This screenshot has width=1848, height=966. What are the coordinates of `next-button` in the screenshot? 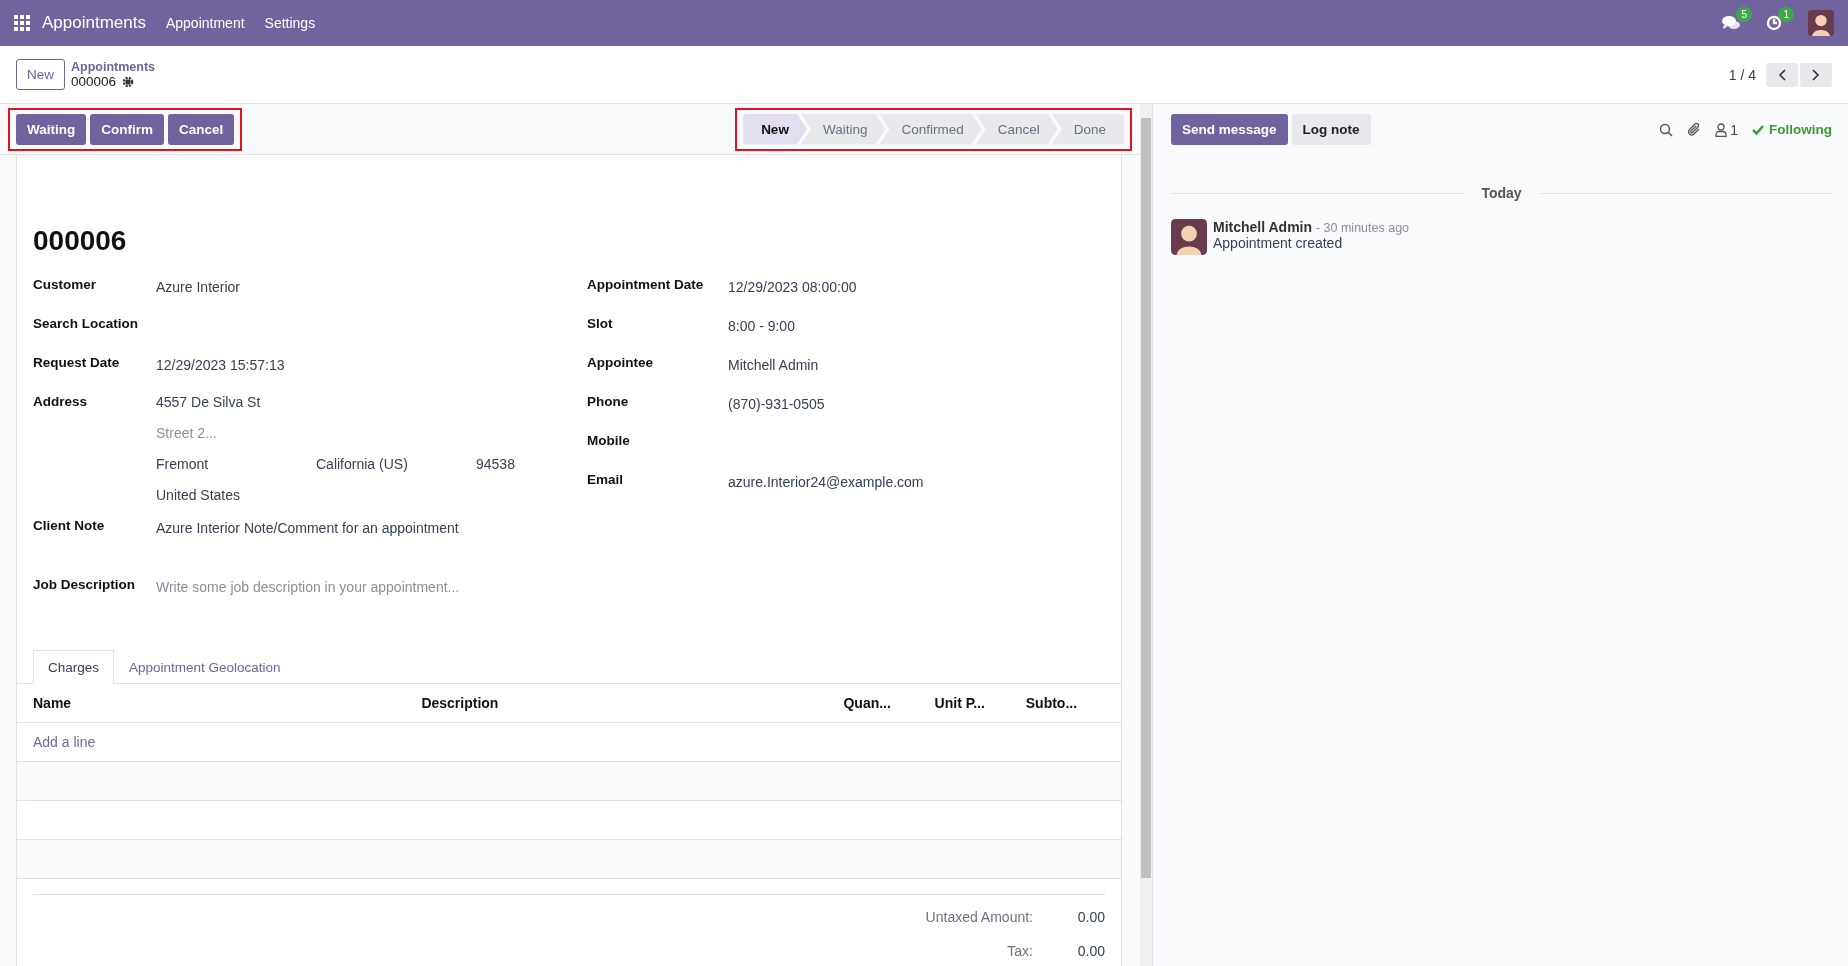 It's located at (1816, 74).